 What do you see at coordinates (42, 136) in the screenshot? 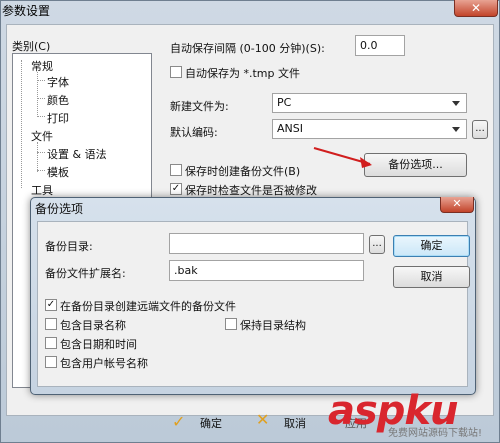
I see `tree-item-file: 文件` at bounding box center [42, 136].